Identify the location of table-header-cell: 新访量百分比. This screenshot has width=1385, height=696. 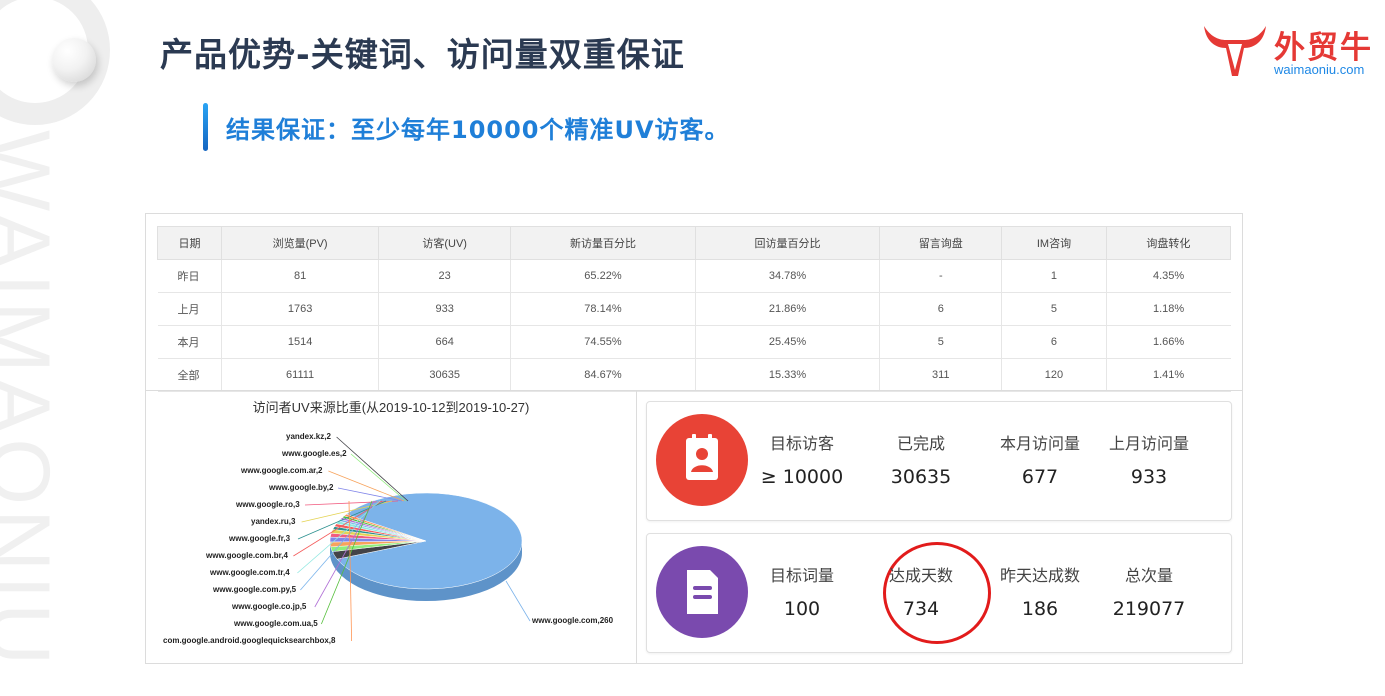
(603, 243).